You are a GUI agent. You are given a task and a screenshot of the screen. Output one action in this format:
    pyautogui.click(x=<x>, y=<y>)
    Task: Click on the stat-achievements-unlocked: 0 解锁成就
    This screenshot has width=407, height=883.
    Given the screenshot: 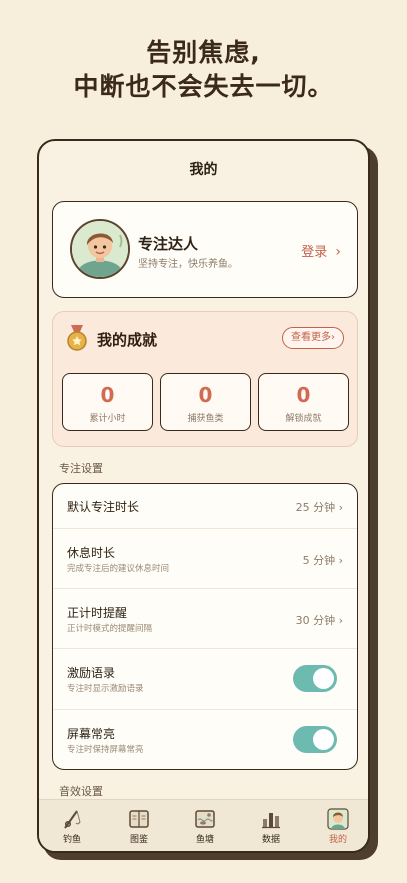 What is the action you would take?
    pyautogui.click(x=303, y=402)
    